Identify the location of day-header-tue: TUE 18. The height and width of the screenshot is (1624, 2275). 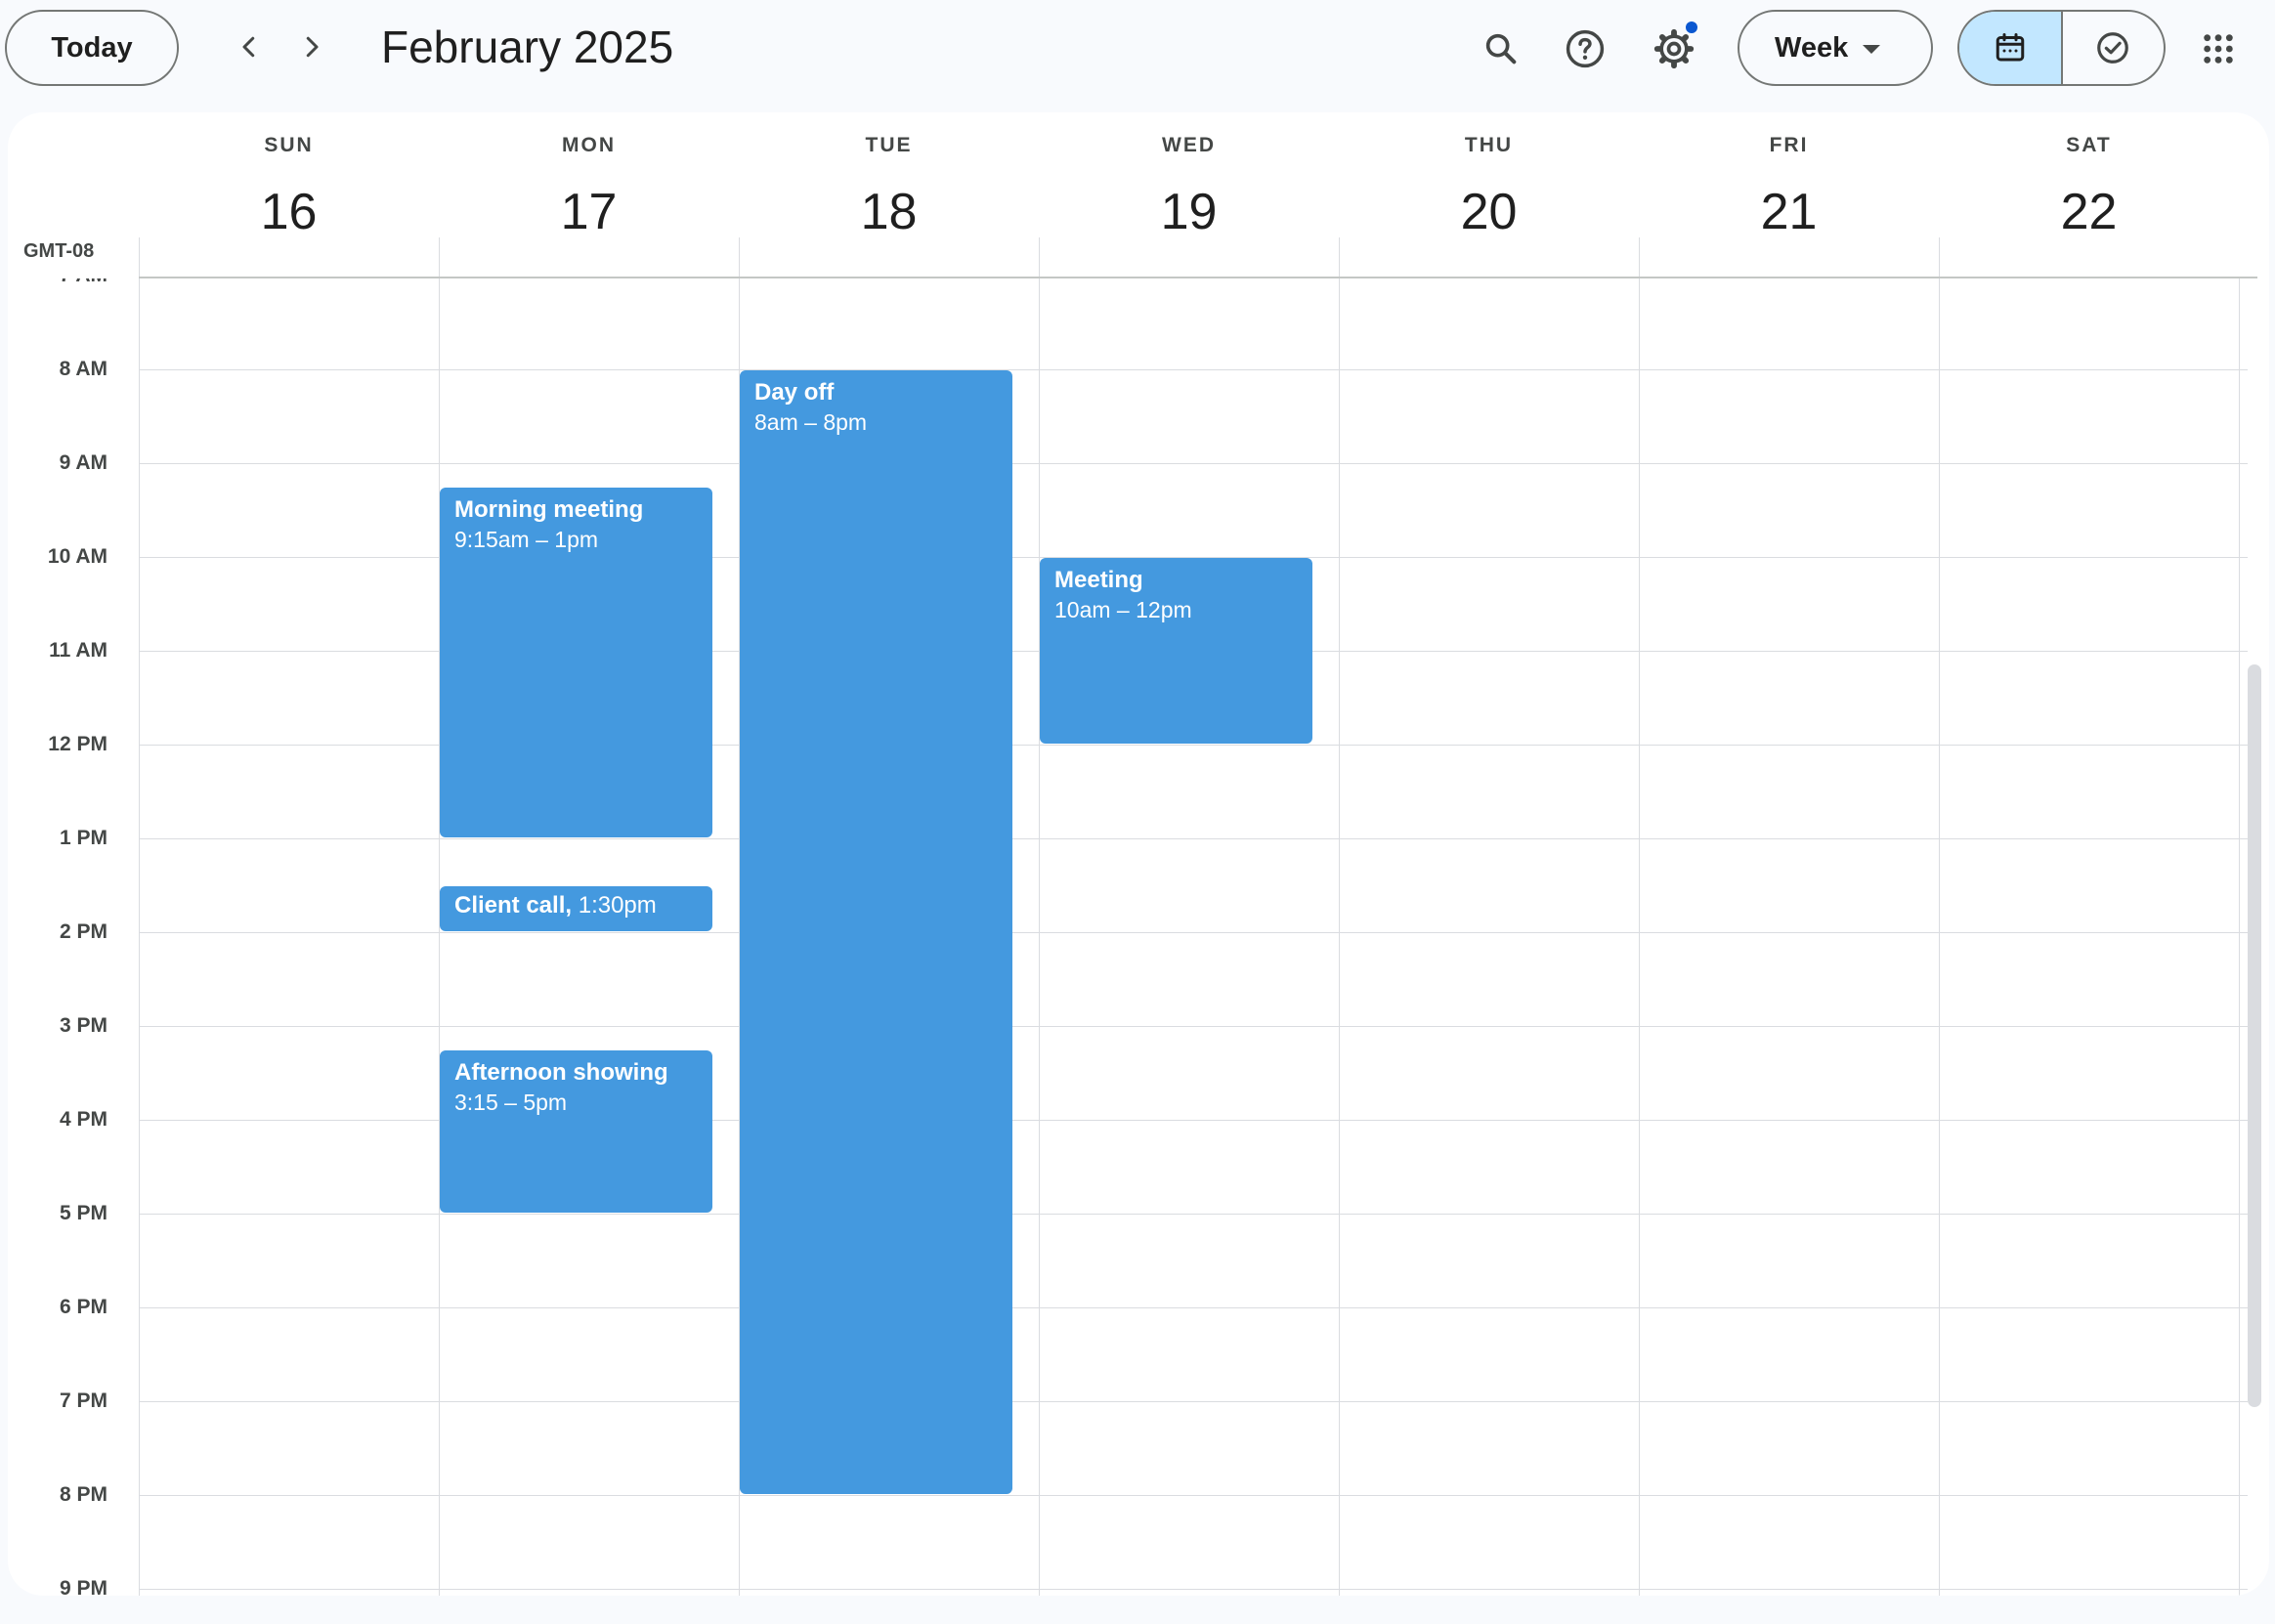
(889, 195).